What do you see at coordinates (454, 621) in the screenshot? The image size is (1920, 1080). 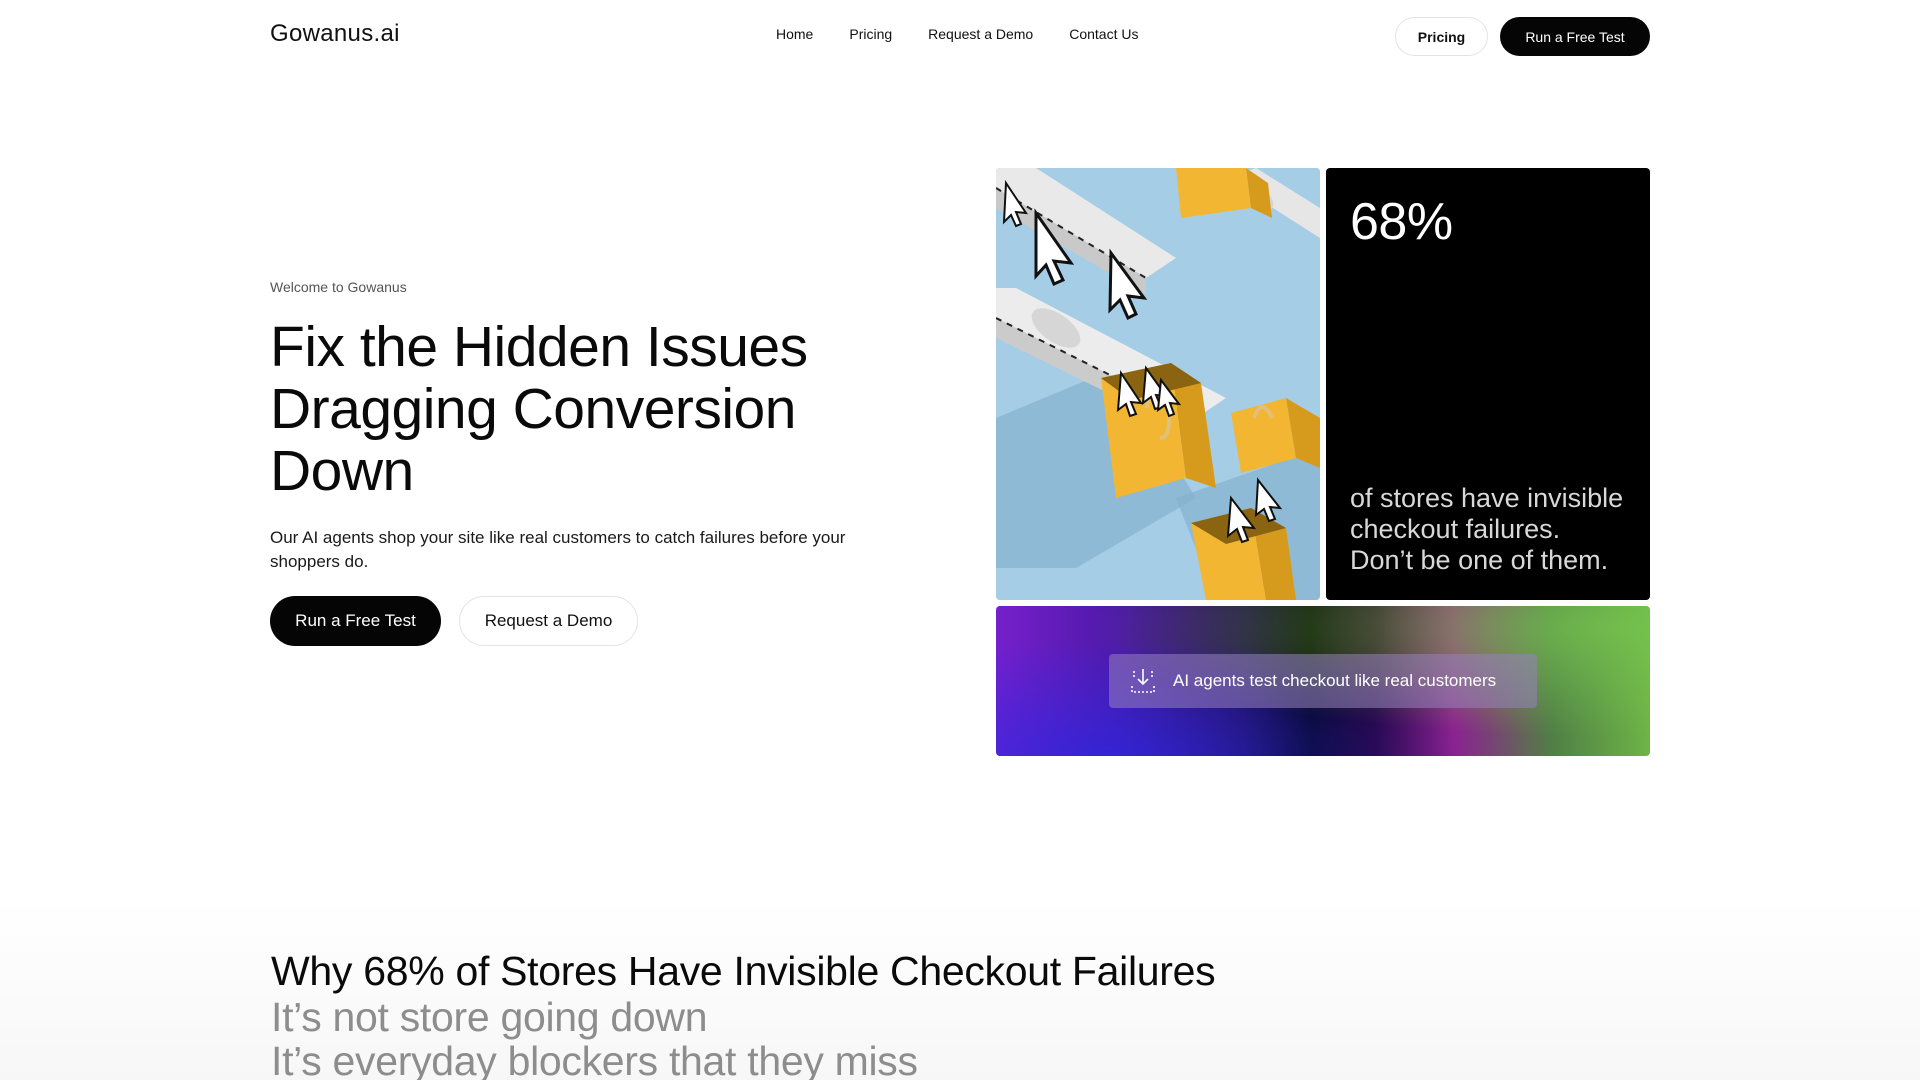 I see `hero-actions: Run a Free Test Request a Demo` at bounding box center [454, 621].